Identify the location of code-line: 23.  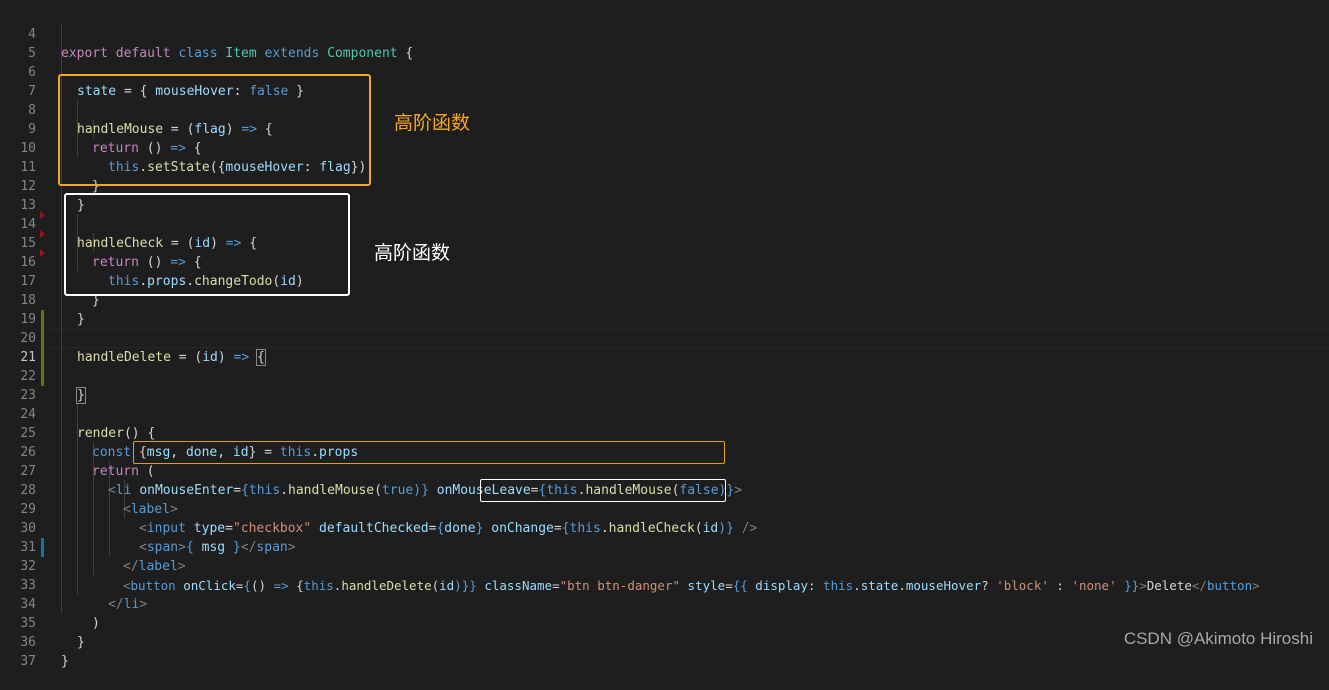
(664, 385).